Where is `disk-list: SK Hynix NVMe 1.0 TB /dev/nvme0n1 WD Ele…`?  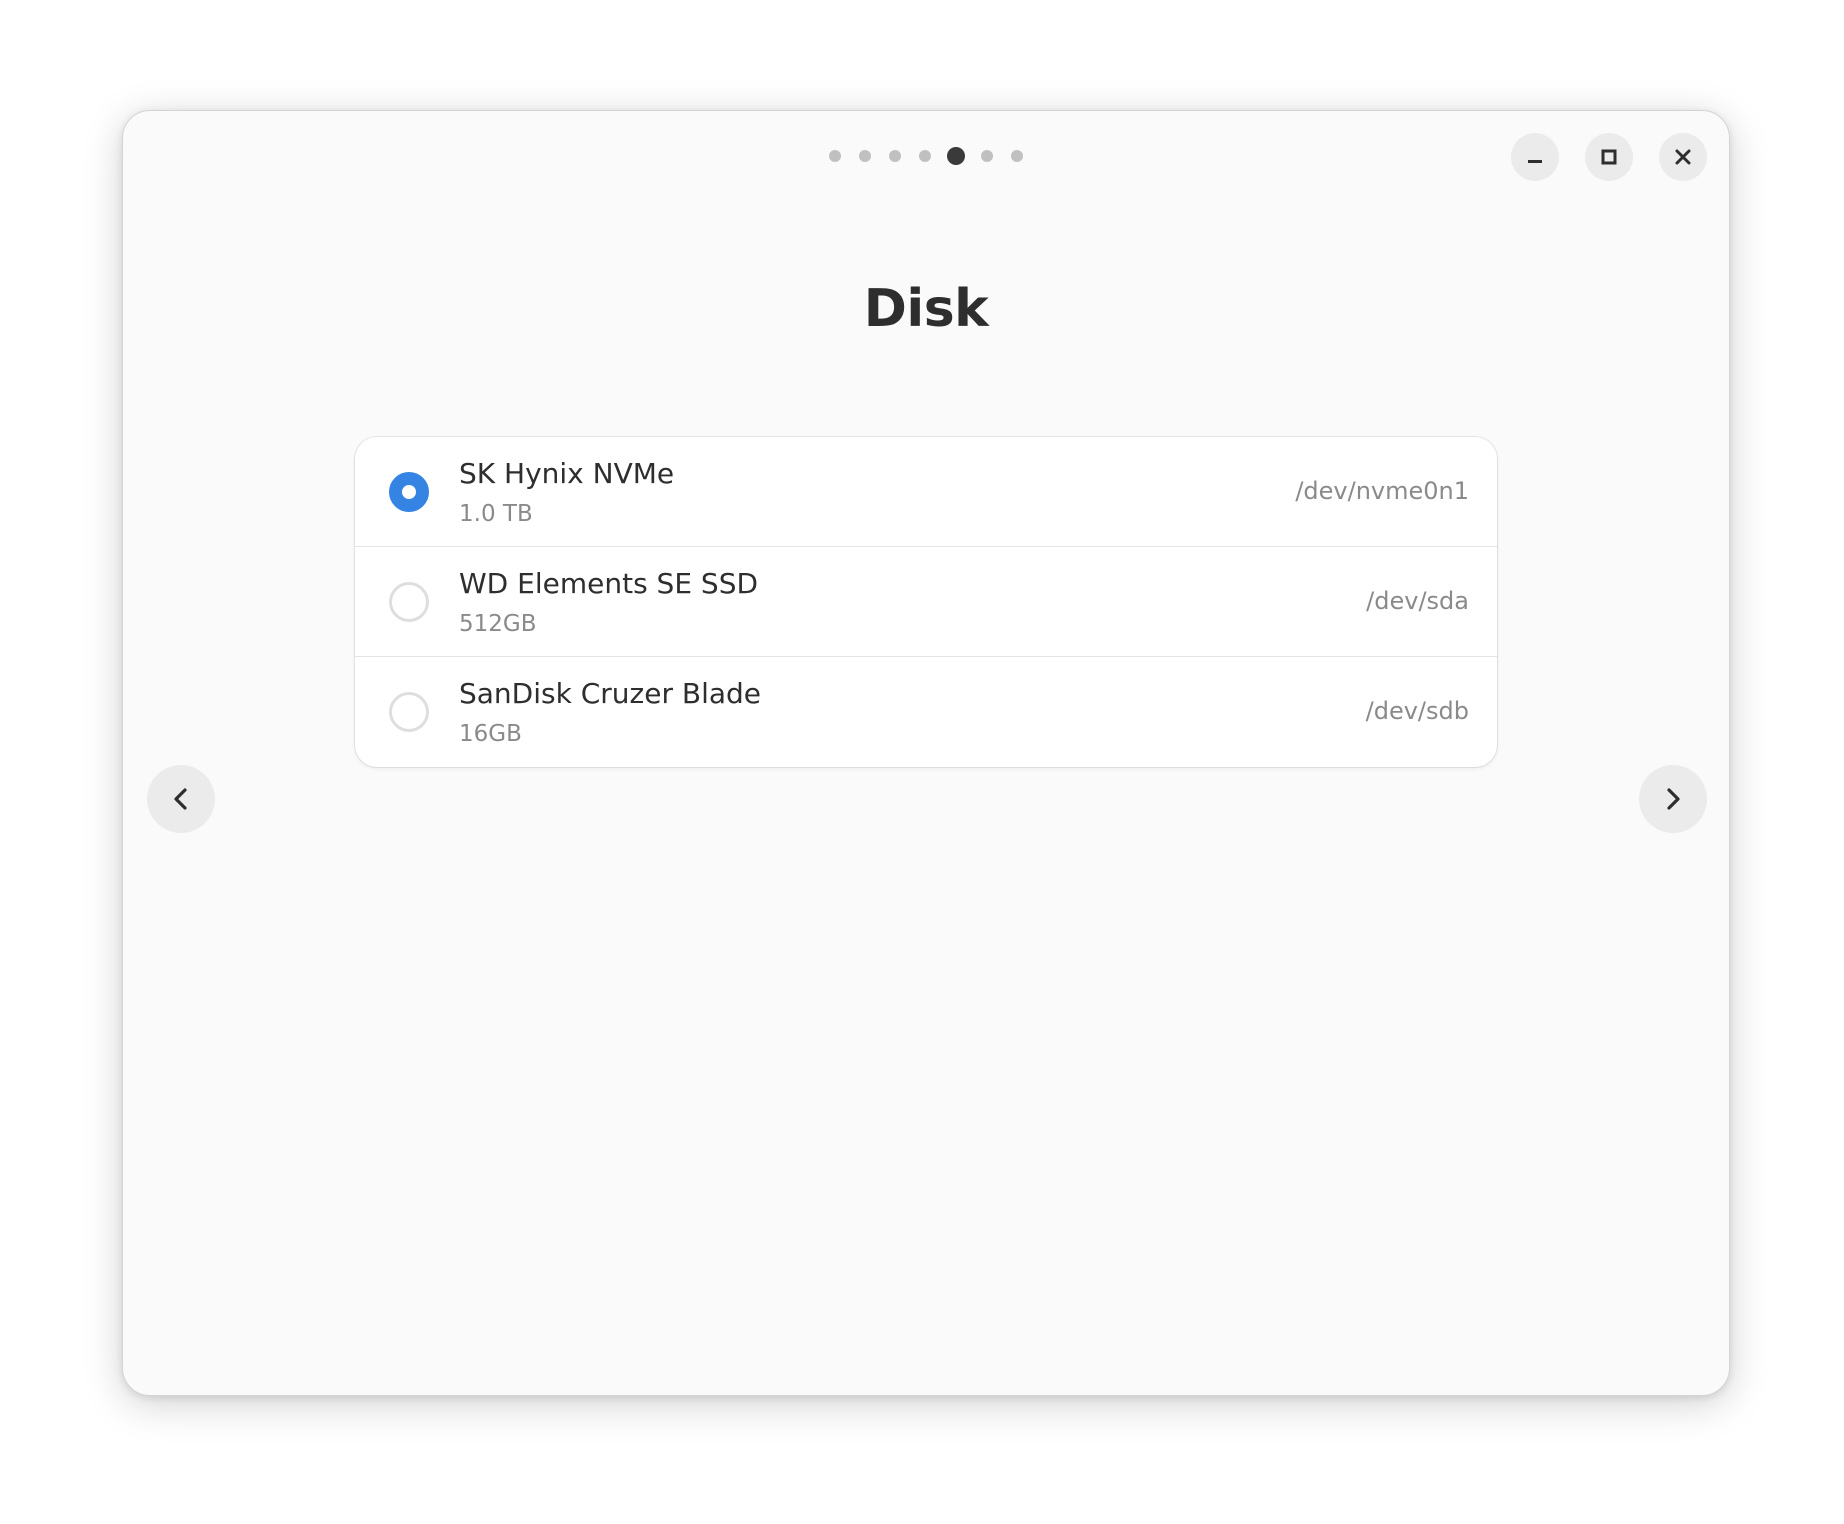 disk-list: SK Hynix NVMe 1.0 TB /dev/nvme0n1 WD Ele… is located at coordinates (926, 602).